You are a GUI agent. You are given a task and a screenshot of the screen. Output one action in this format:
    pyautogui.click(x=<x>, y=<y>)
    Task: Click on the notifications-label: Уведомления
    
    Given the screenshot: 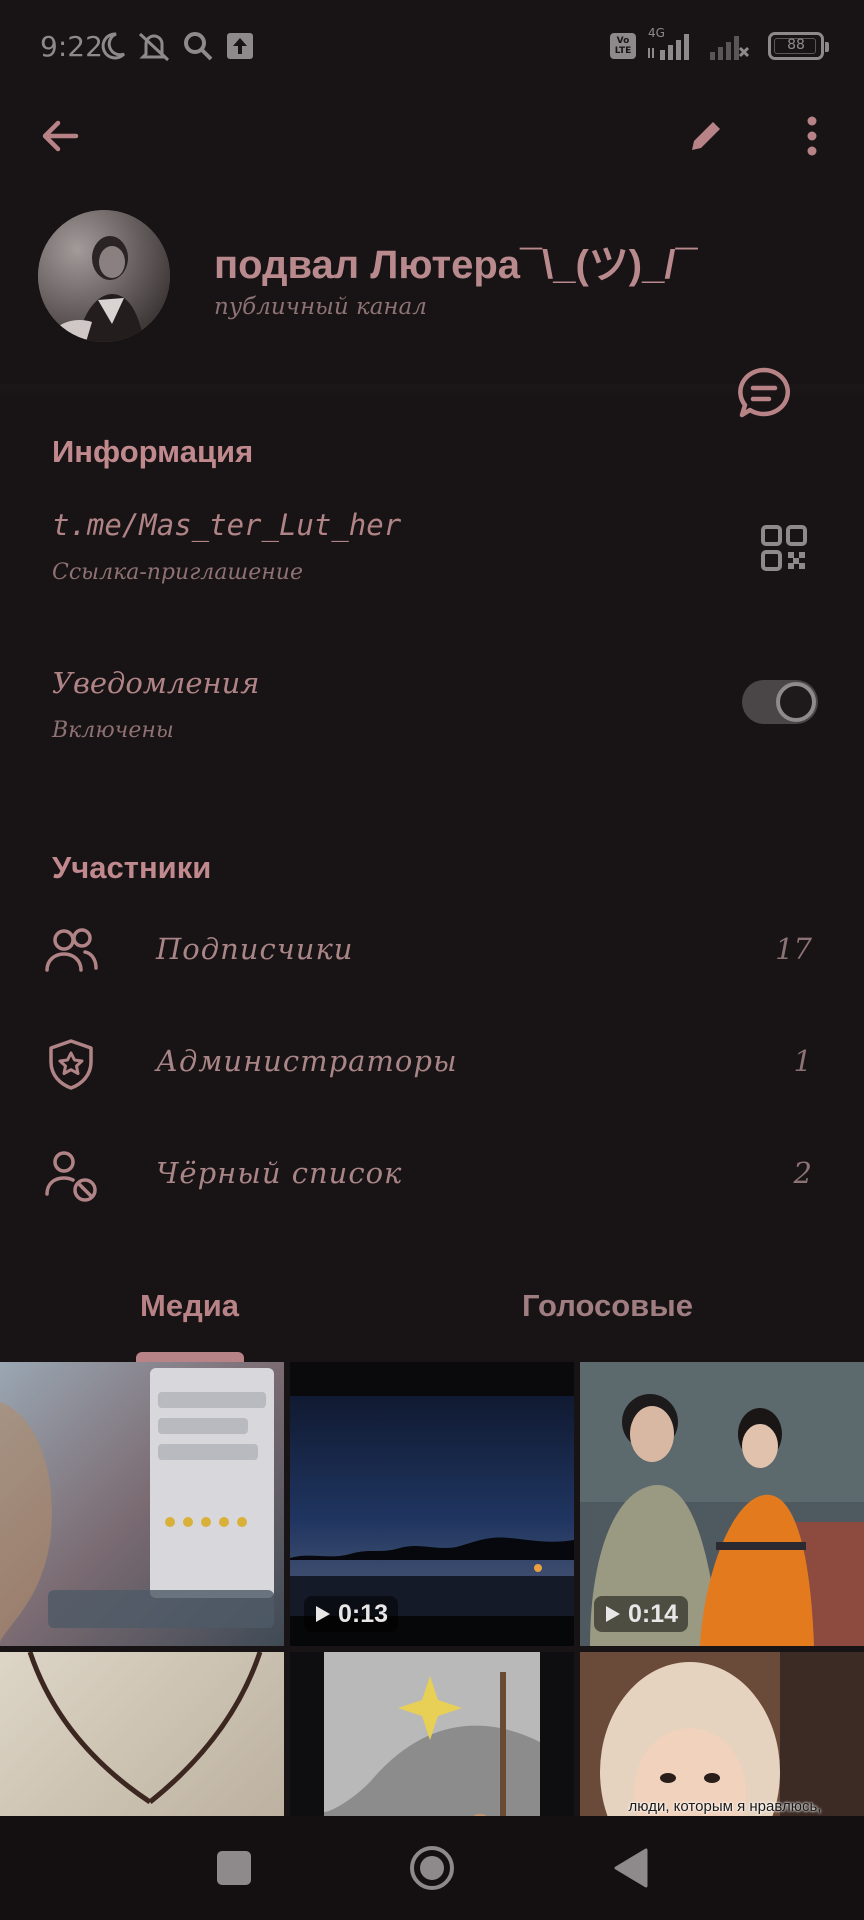 What is the action you would take?
    pyautogui.click(x=156, y=683)
    